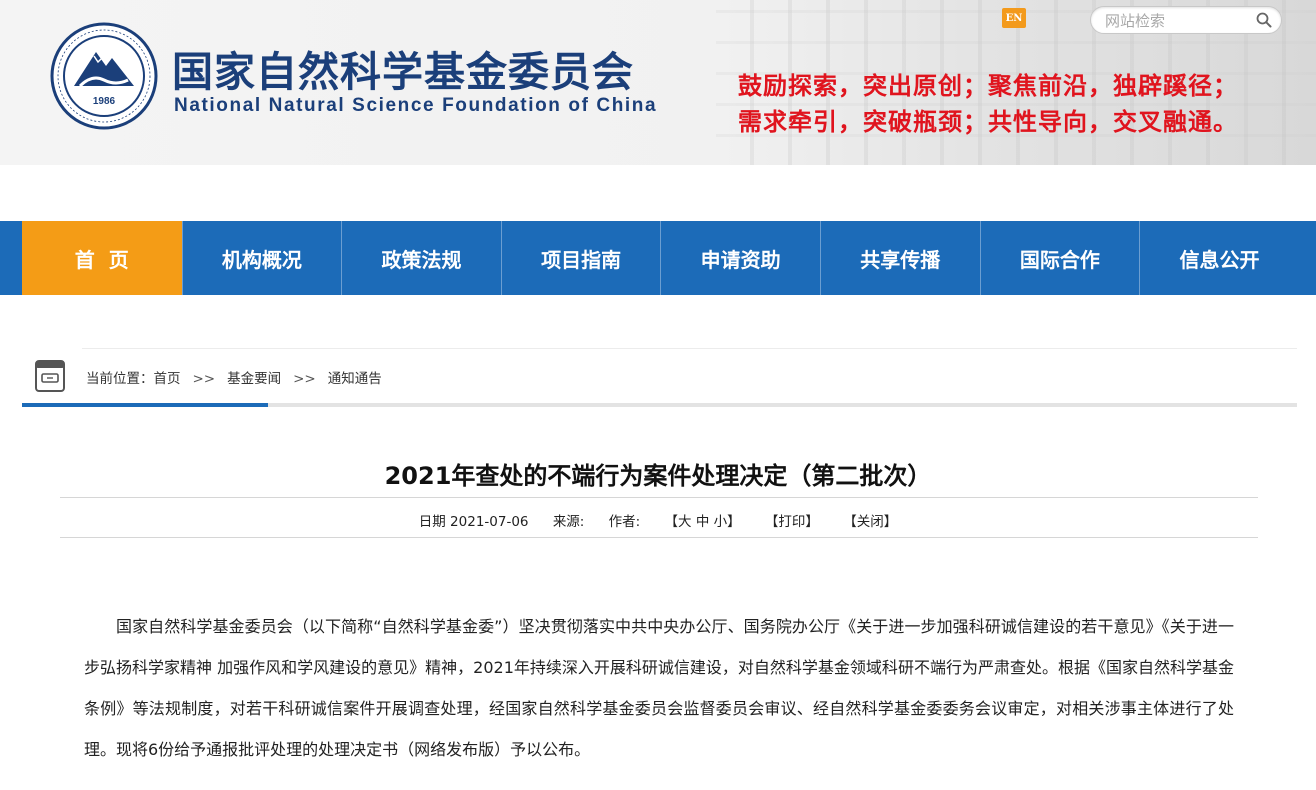 The width and height of the screenshot is (1316, 790). Describe the element at coordinates (104, 76) in the screenshot. I see `nsfc-seal-logo: 1986` at that location.